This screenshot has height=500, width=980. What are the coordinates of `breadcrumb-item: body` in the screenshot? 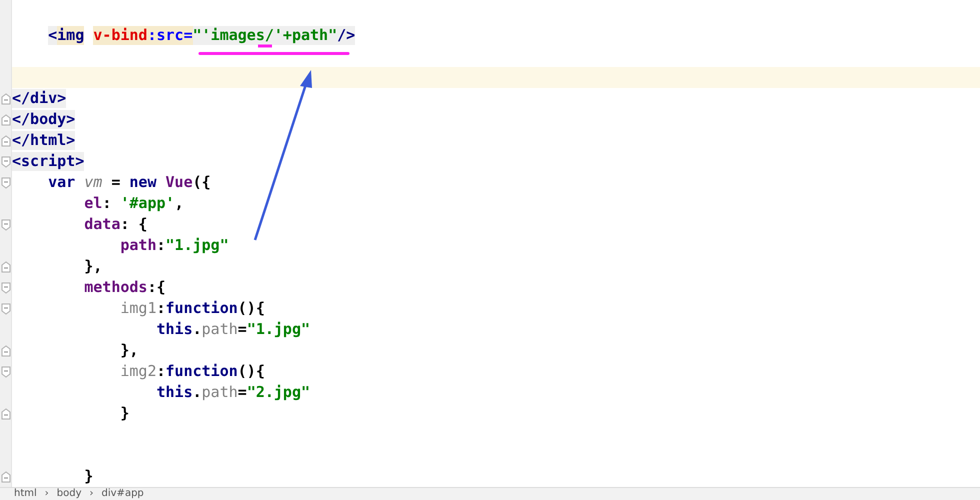 It's located at (69, 494).